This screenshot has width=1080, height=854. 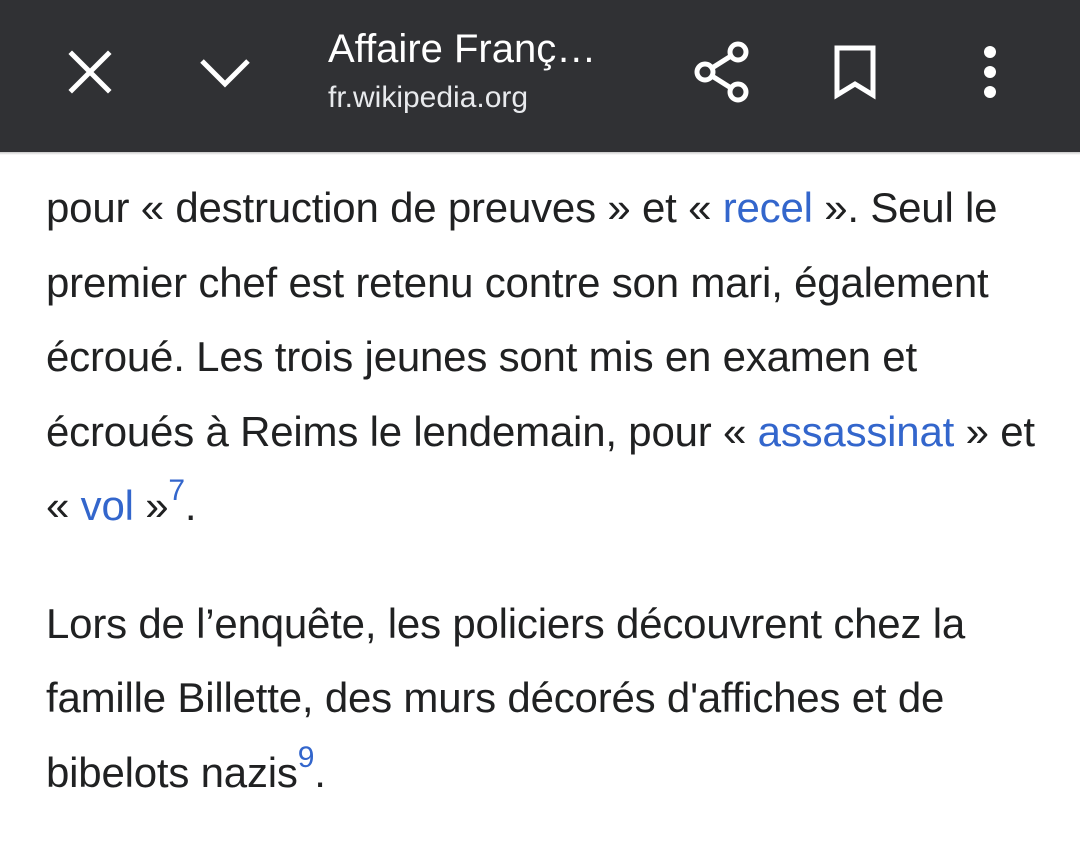 I want to click on share-icon, so click(x=721, y=72).